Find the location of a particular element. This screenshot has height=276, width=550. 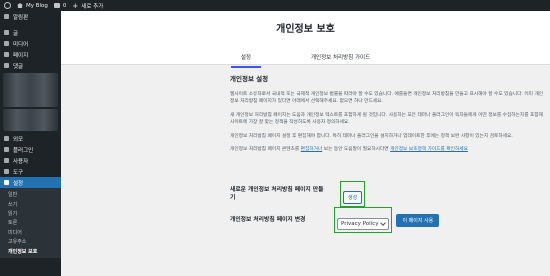

sidebar-item-pages: 페이지 is located at coordinates (30, 54).